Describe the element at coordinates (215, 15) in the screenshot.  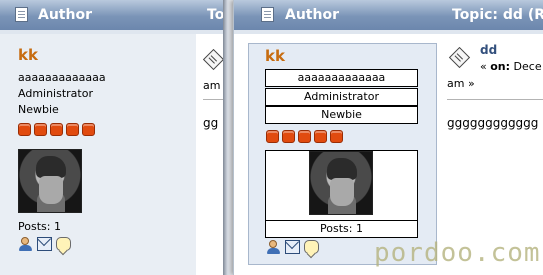
I see `left-topic-header: To` at that location.